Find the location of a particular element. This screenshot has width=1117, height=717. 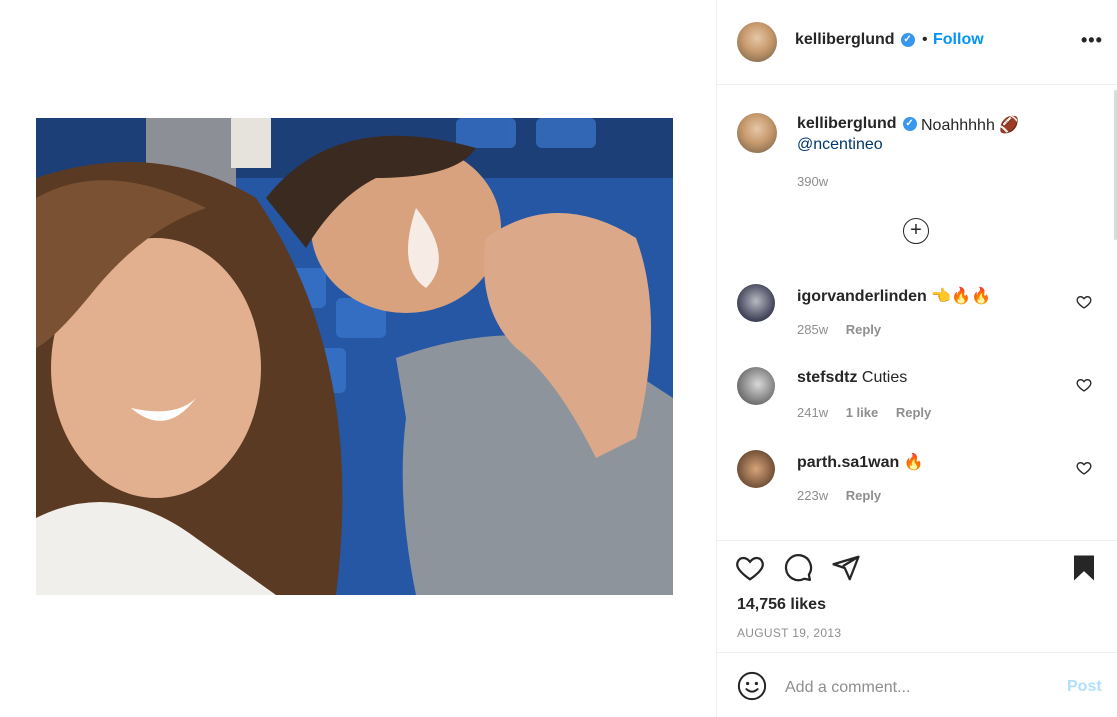

follow-button: Follow is located at coordinates (958, 40).